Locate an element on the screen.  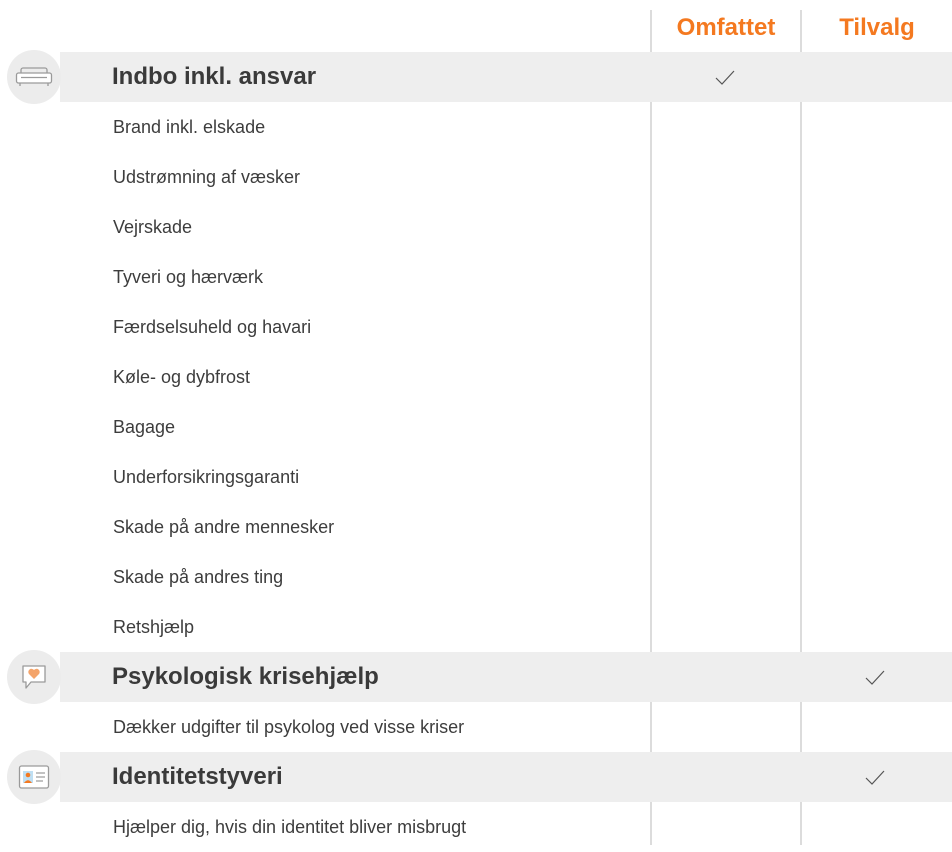
coverage-item-label: Køle- og dybfrost is located at coordinates (182, 377).